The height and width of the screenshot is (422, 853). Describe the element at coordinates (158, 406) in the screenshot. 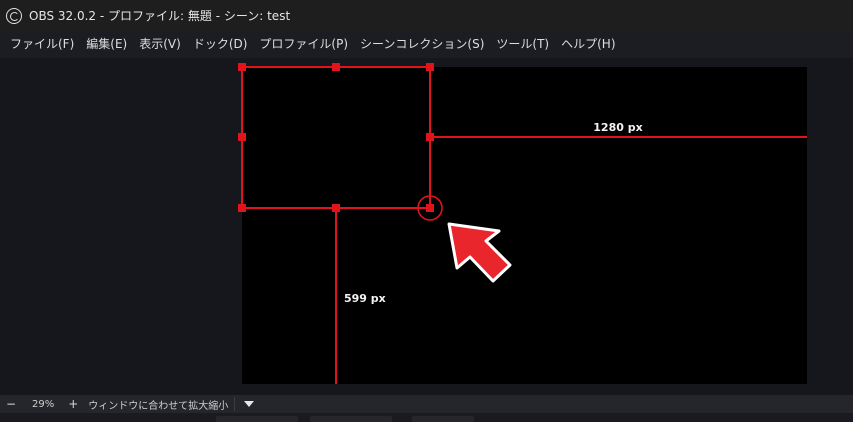

I see `scale-mode-label: ウィンドウに合わせて拡大縮小` at that location.